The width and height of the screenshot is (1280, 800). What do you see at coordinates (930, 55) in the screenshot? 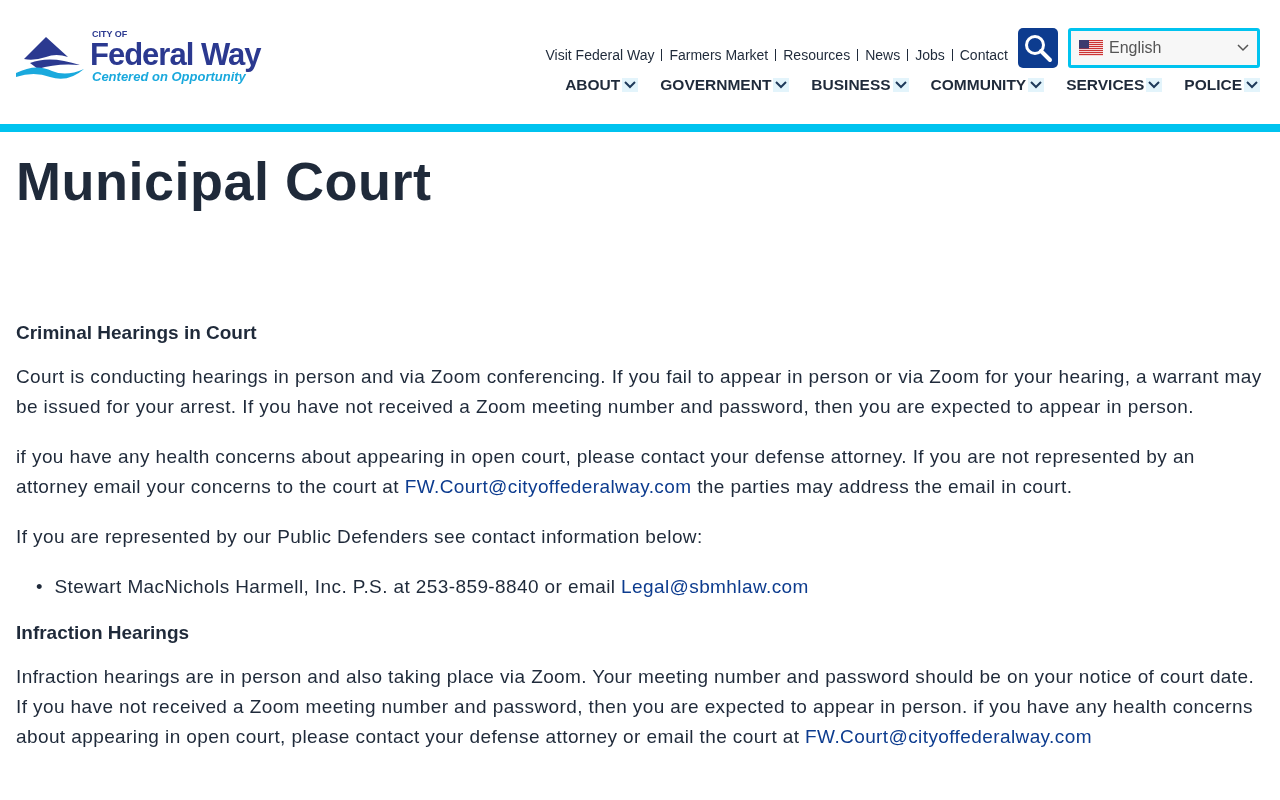
I see `utility-link: Jobs` at bounding box center [930, 55].